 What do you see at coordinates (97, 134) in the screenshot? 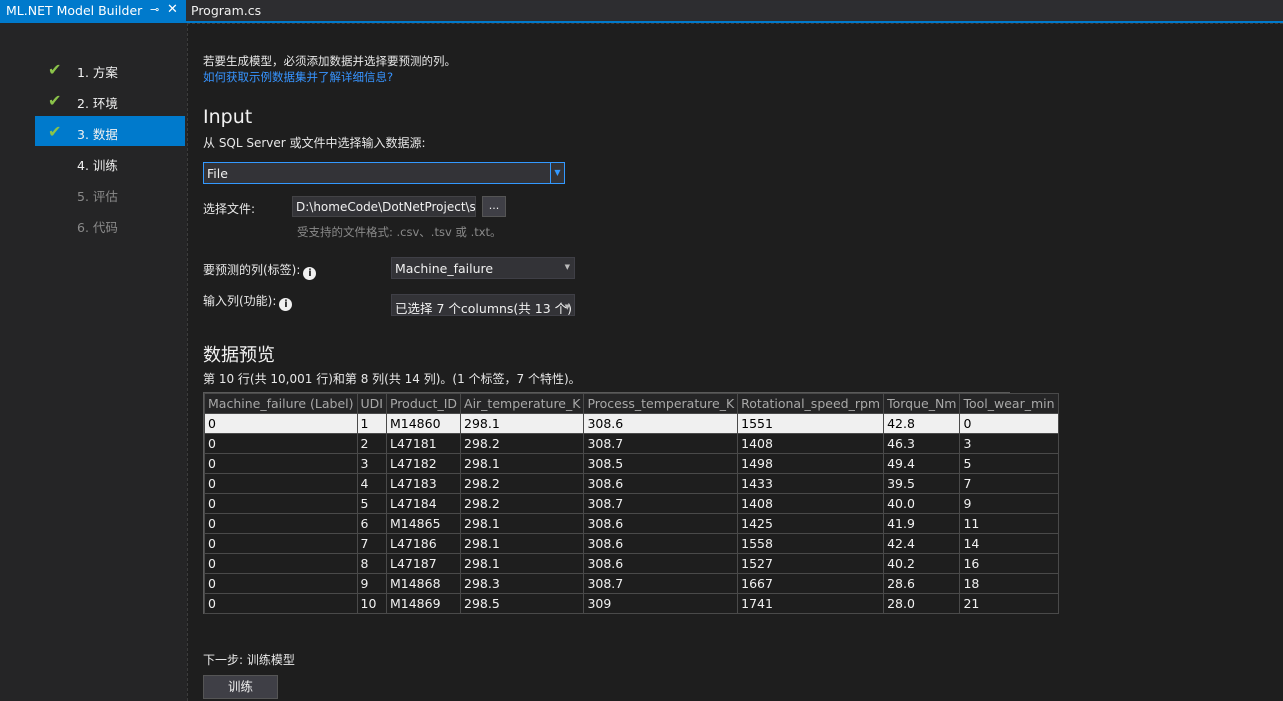
I see `sidebar-item-label: 3. 数据` at bounding box center [97, 134].